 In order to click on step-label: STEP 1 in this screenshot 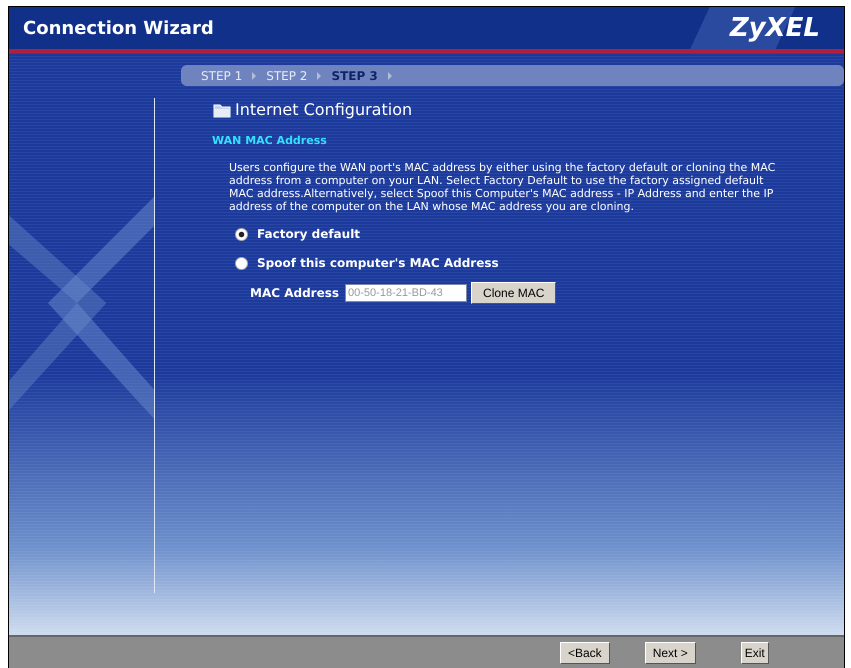, I will do `click(221, 75)`.